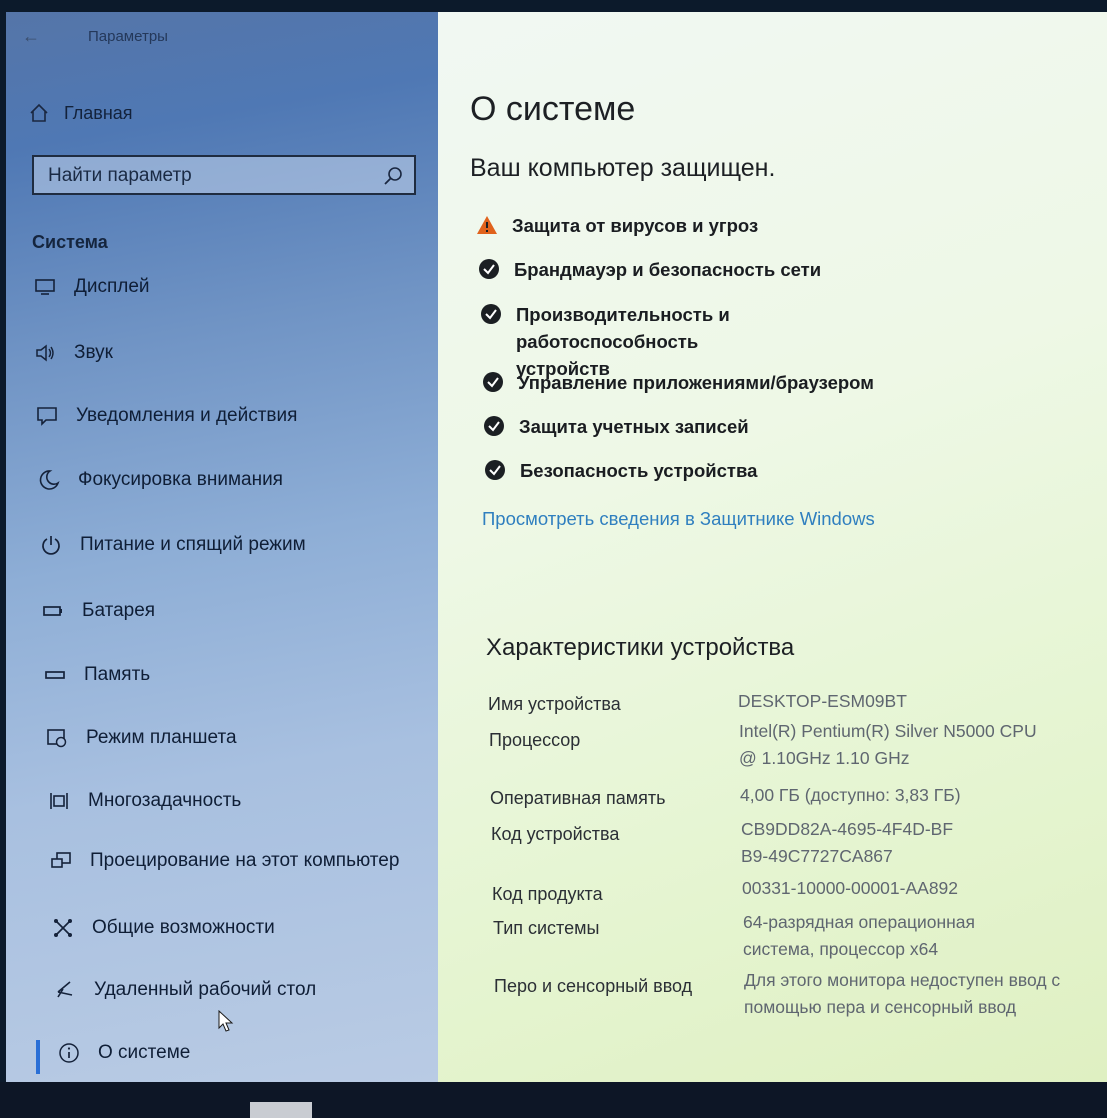  I want to click on sidebar-item-battery: Батарея, so click(98, 611).